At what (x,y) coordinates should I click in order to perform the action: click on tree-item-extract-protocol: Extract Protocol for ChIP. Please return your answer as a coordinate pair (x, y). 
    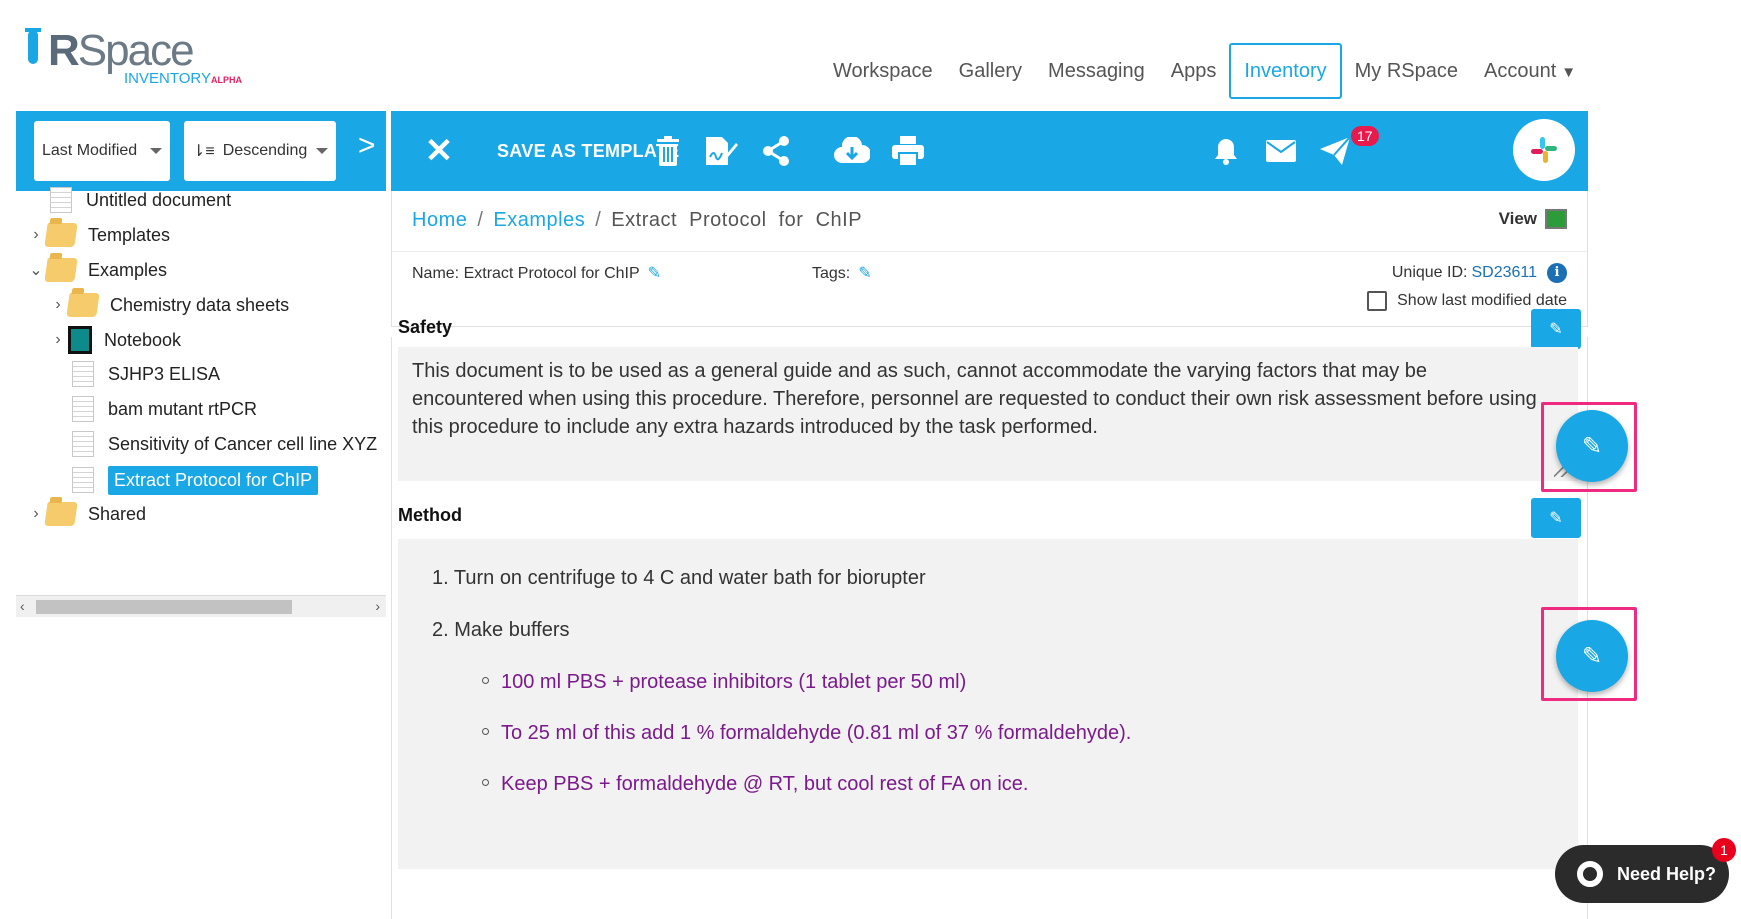
    Looking at the image, I should click on (195, 480).